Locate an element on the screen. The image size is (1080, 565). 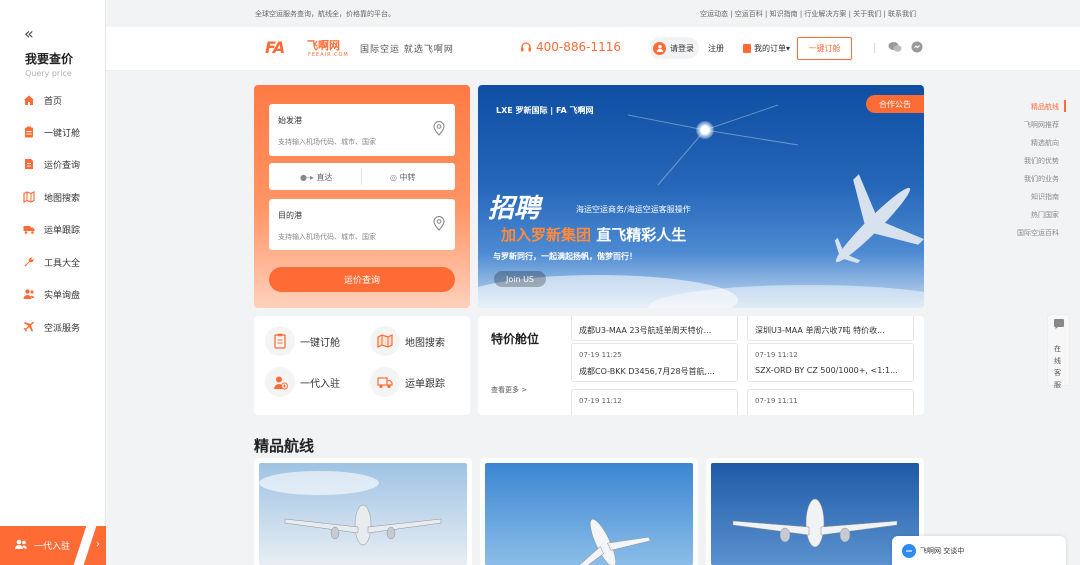
quick-tracking: 运单跟踪 is located at coordinates (407, 382).